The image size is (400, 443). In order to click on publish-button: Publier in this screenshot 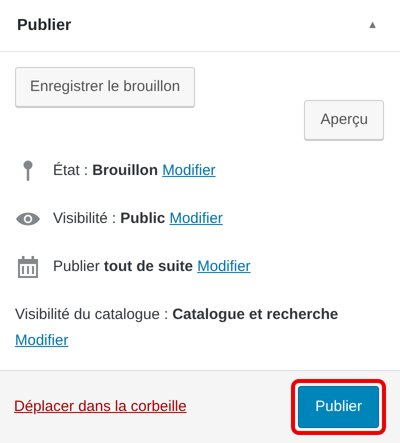, I will do `click(338, 407)`.